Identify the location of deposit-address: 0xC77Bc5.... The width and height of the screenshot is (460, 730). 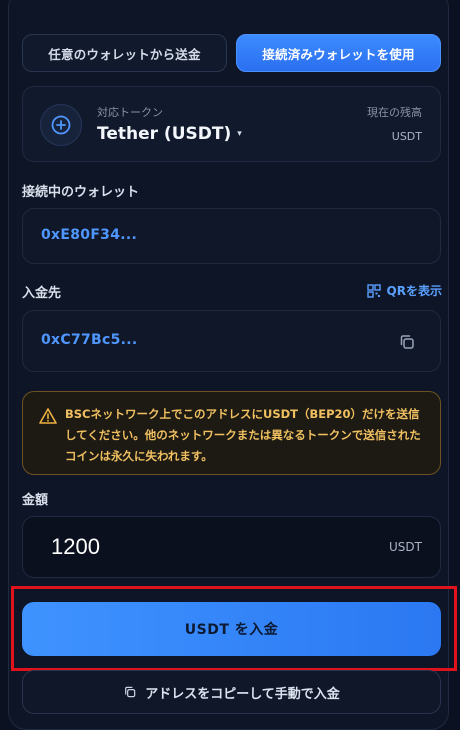
(89, 340).